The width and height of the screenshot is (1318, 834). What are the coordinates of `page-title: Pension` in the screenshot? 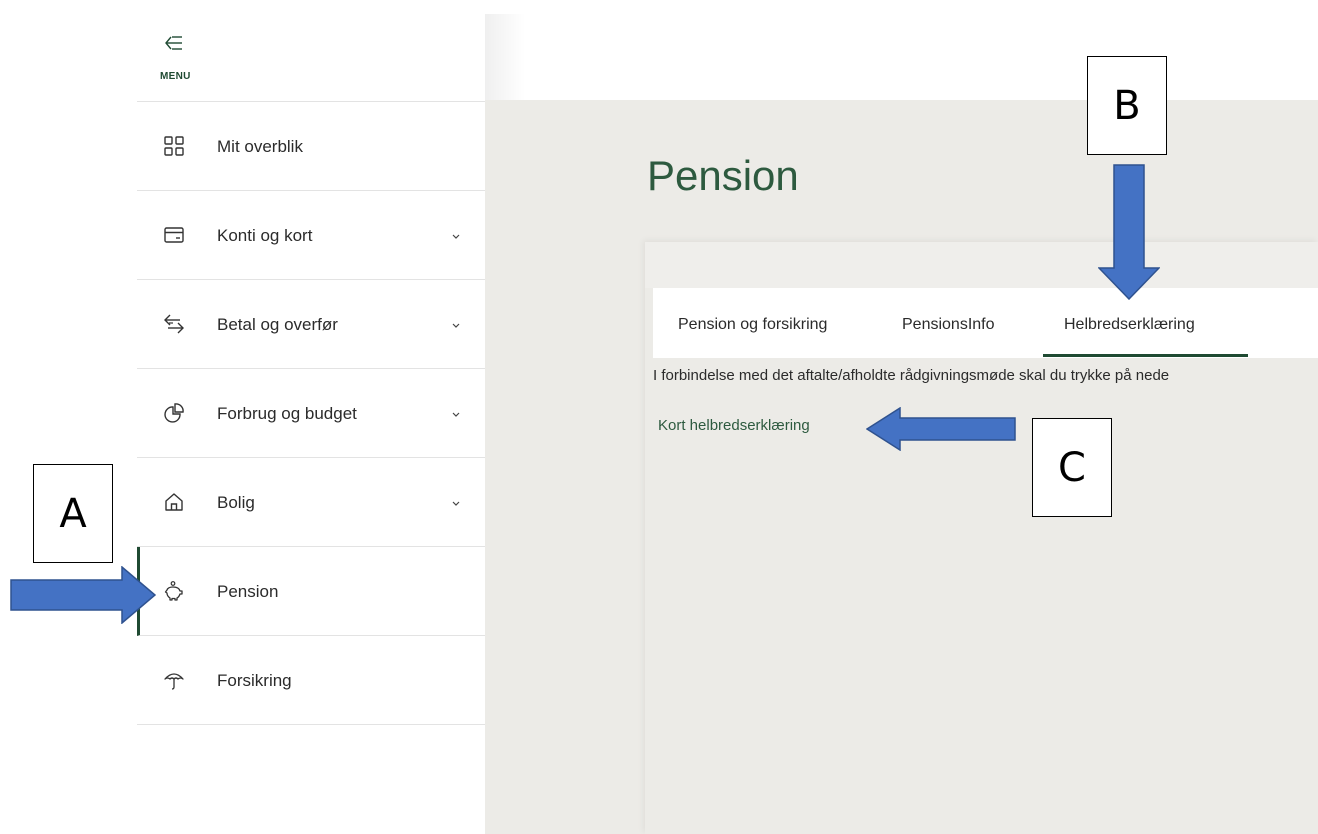 It's located at (723, 175).